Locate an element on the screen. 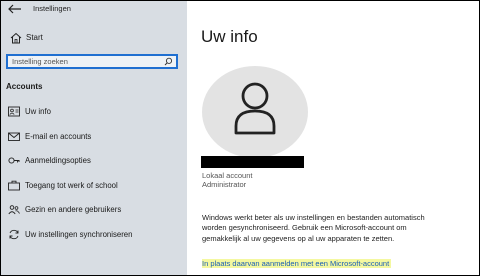  sidebar-item-label: E-mail en accounts is located at coordinates (58, 136).